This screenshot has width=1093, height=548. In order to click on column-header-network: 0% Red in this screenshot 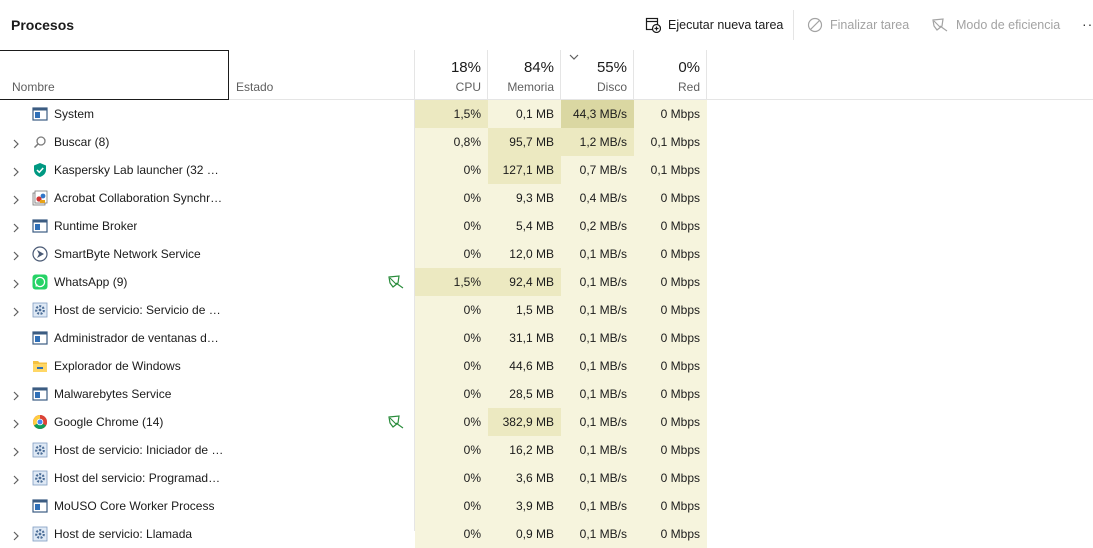, I will do `click(670, 74)`.